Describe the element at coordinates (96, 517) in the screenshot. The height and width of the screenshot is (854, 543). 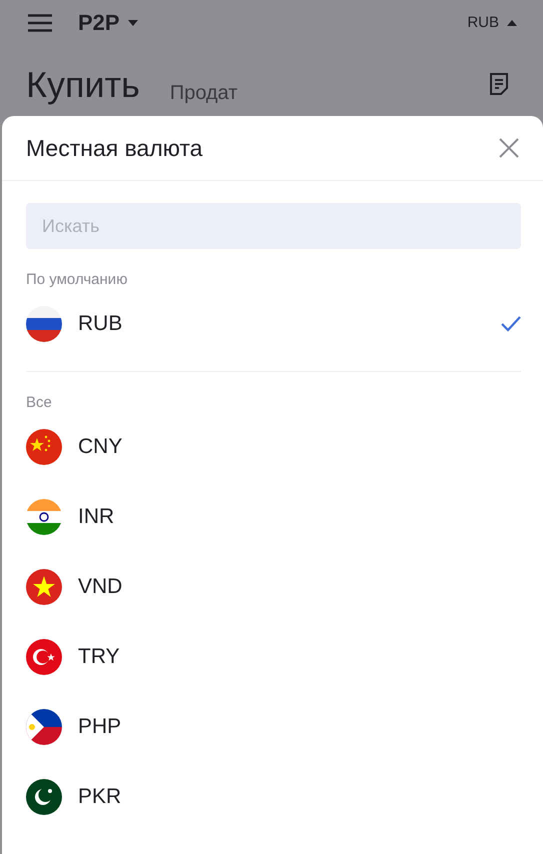
I see `currency-option: INR` at that location.